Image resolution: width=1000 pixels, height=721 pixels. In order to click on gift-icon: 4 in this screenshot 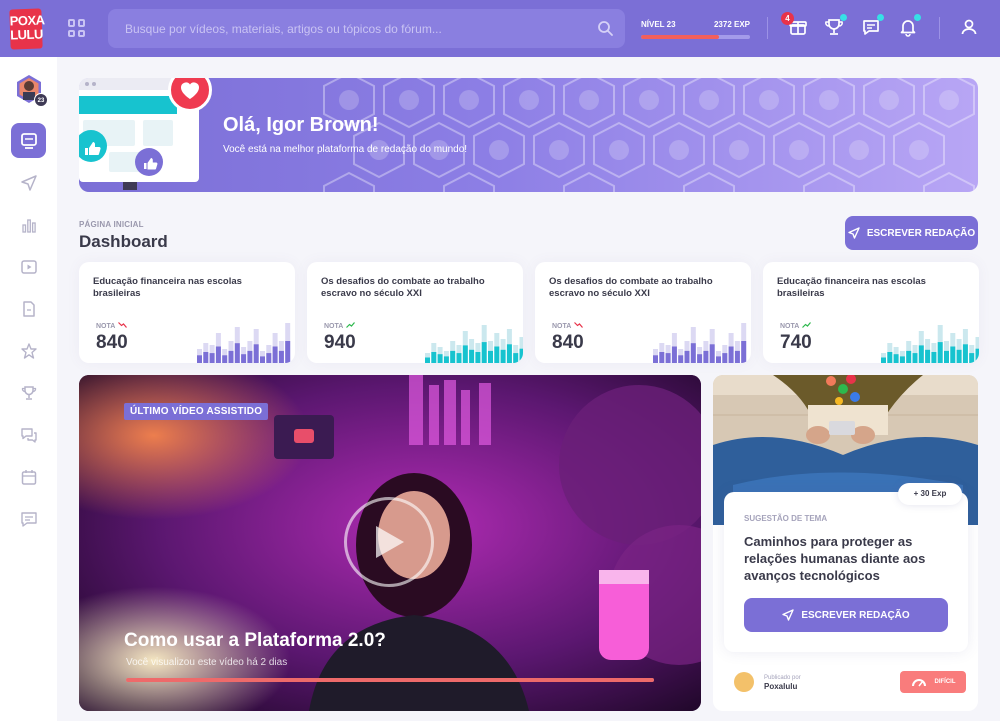, I will do `click(795, 25)`.